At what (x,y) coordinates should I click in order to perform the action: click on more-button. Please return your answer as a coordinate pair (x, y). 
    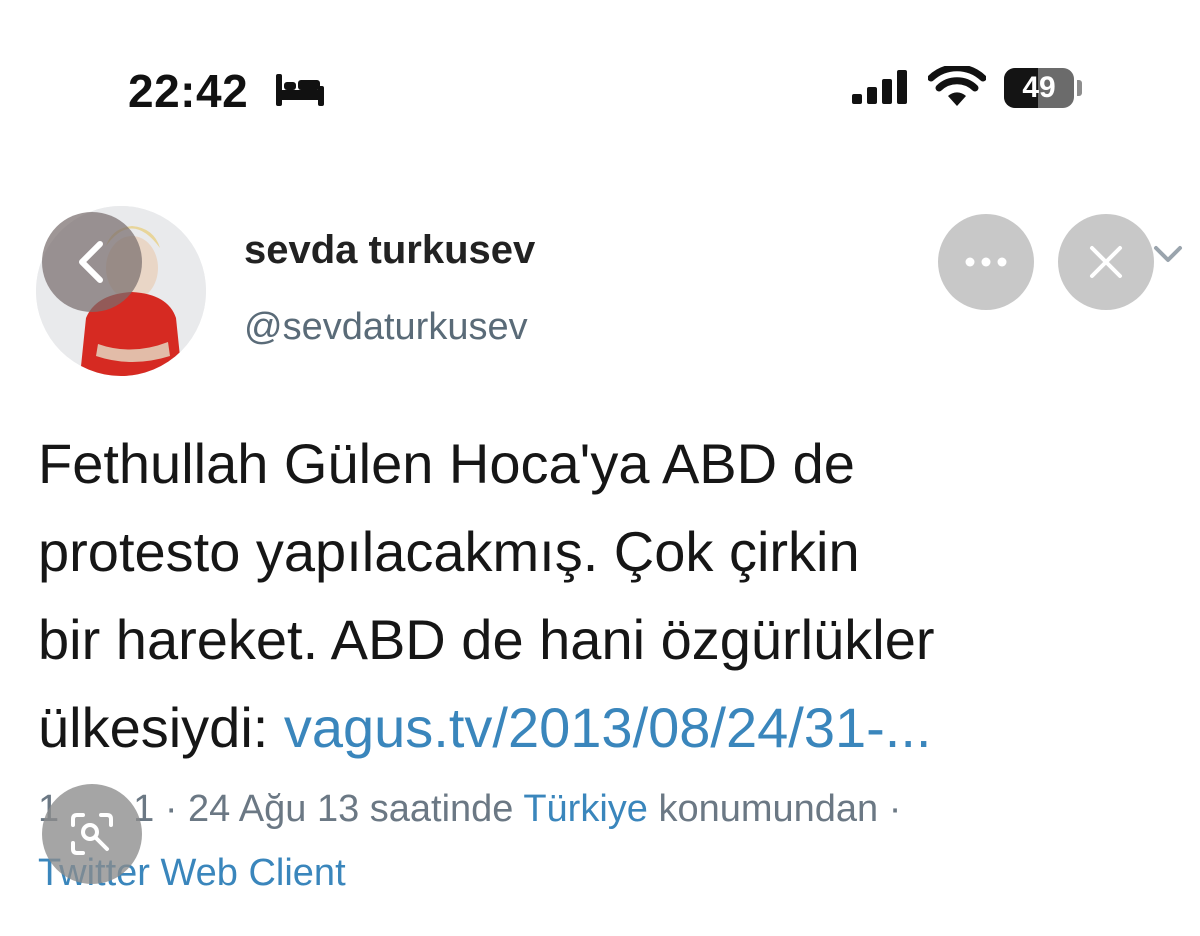
    Looking at the image, I should click on (986, 262).